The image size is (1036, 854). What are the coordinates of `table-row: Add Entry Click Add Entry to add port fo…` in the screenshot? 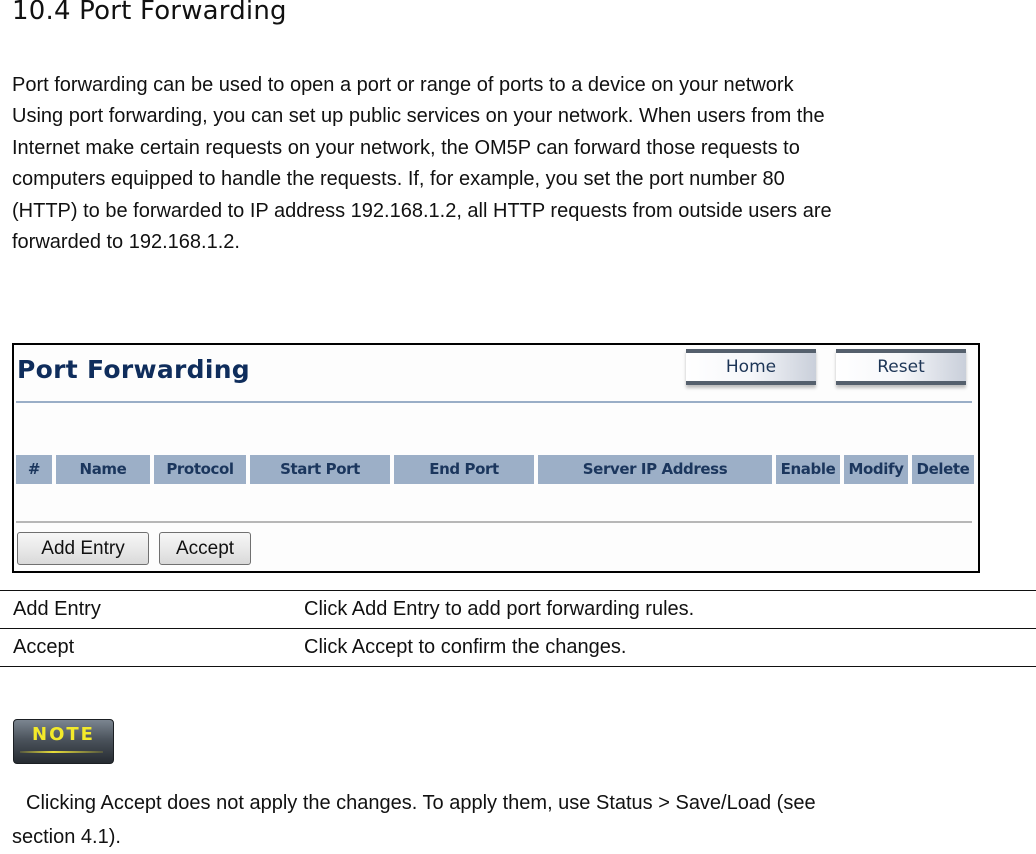 It's located at (518, 609).